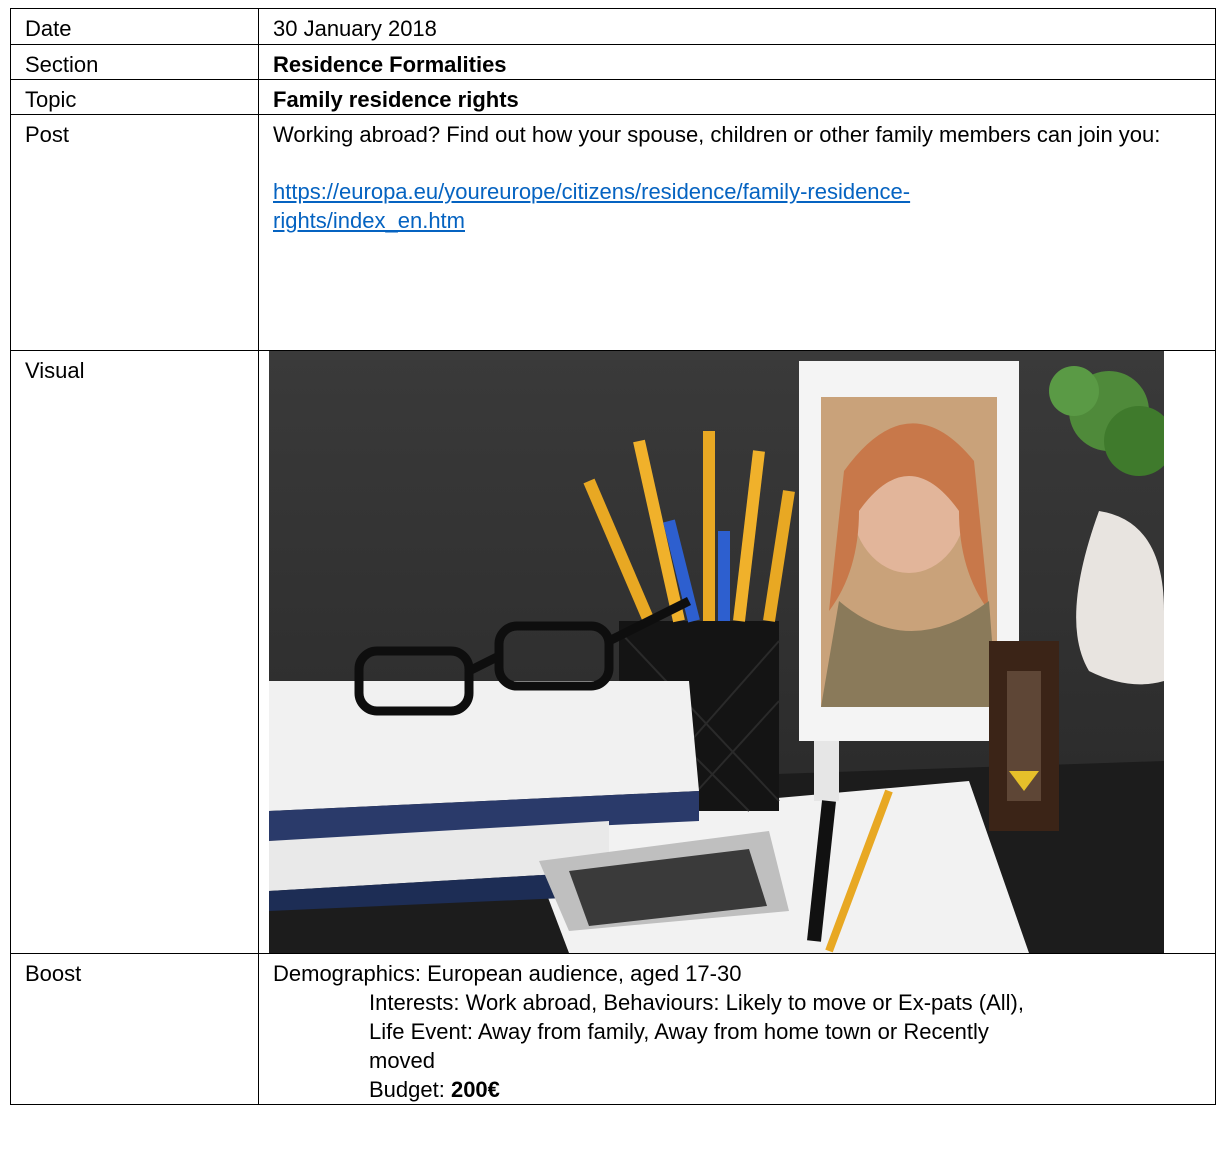 This screenshot has width=1216, height=1151. I want to click on row-topic: Topic Family residence rights, so click(613, 97).